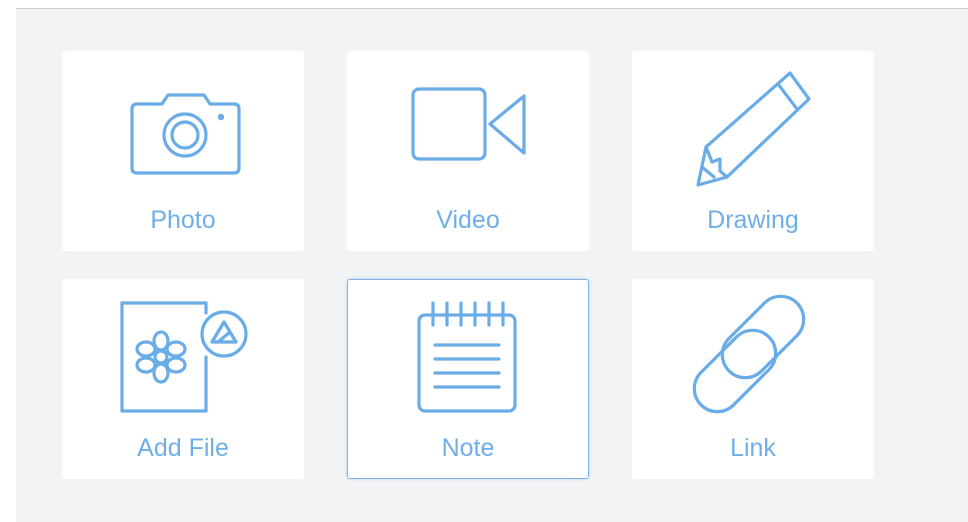 The image size is (968, 522). I want to click on video-camera-icon, so click(468, 124).